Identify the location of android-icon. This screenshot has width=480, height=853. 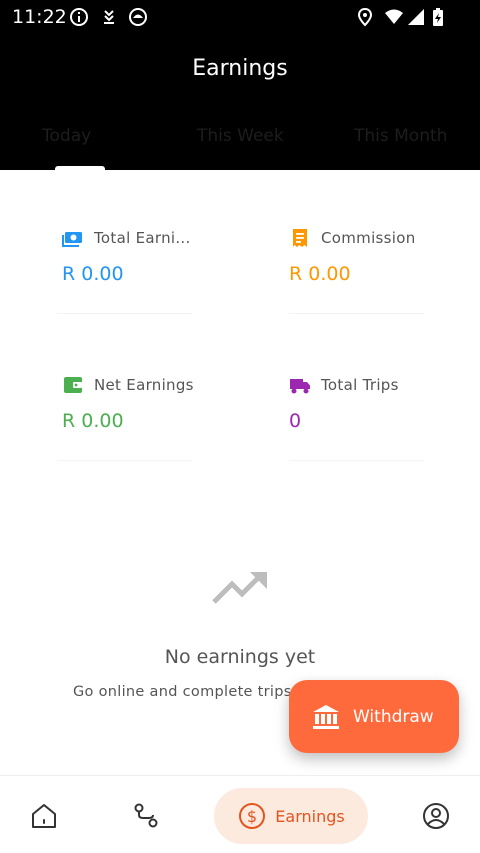
(138, 17).